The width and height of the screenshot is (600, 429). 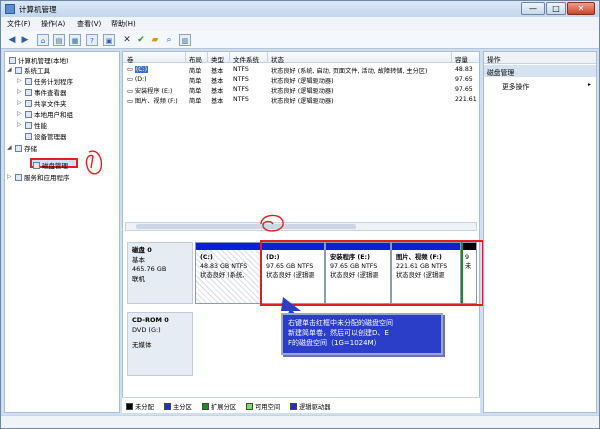 I want to click on actions-header: 操作, so click(x=540, y=58).